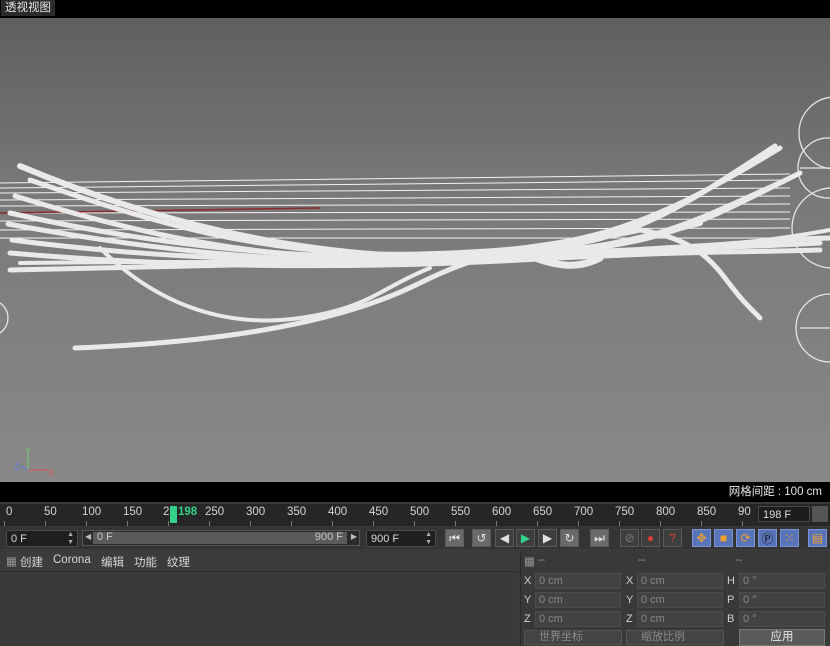 This screenshot has width=830, height=646. What do you see at coordinates (256, 512) in the screenshot?
I see `tick-label: 300` at bounding box center [256, 512].